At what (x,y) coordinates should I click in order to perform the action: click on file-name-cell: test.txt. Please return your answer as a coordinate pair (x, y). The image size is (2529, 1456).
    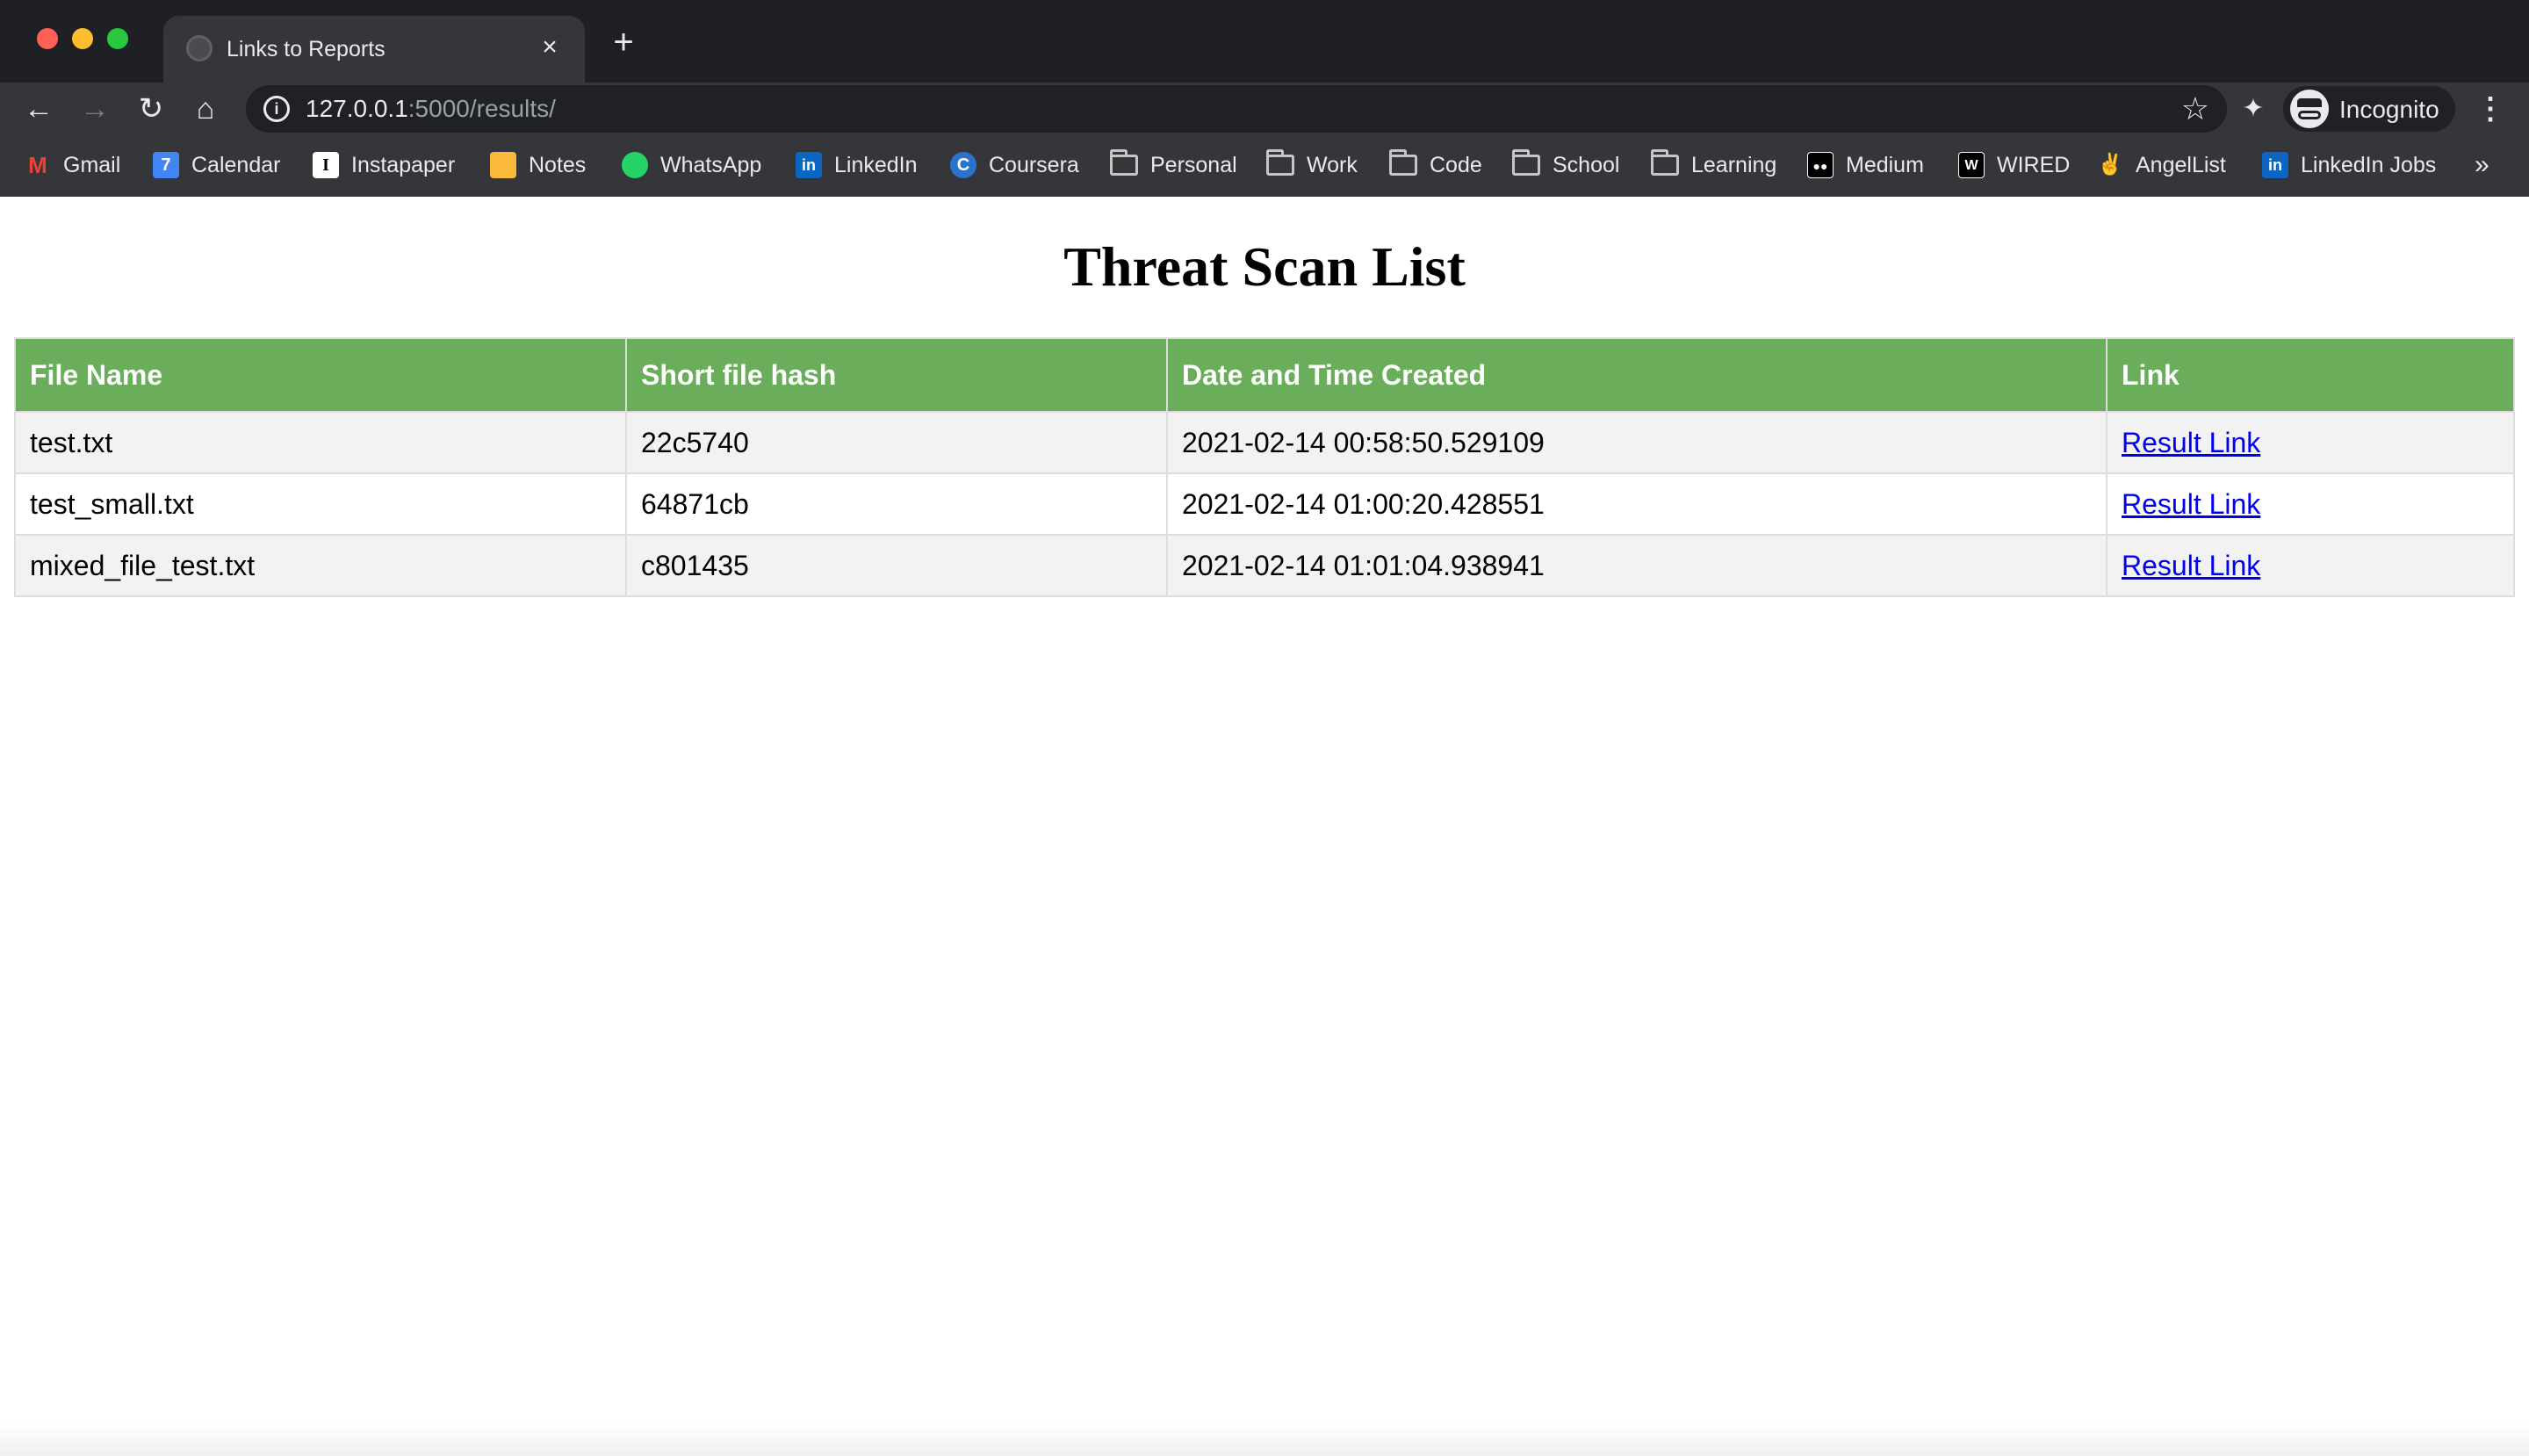
    Looking at the image, I should click on (321, 442).